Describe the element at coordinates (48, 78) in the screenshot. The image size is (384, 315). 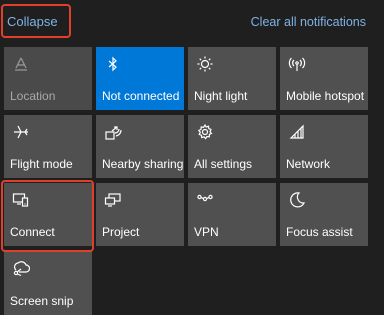
I see `quick-action-location: Location` at that location.